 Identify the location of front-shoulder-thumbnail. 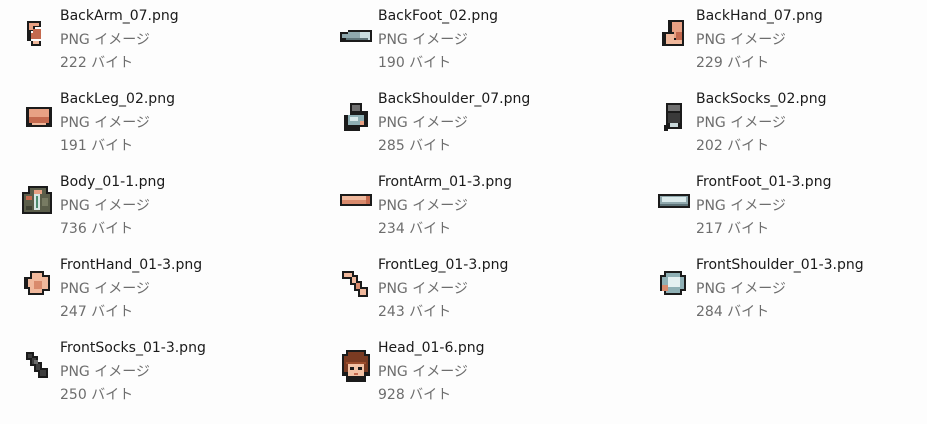
(674, 283).